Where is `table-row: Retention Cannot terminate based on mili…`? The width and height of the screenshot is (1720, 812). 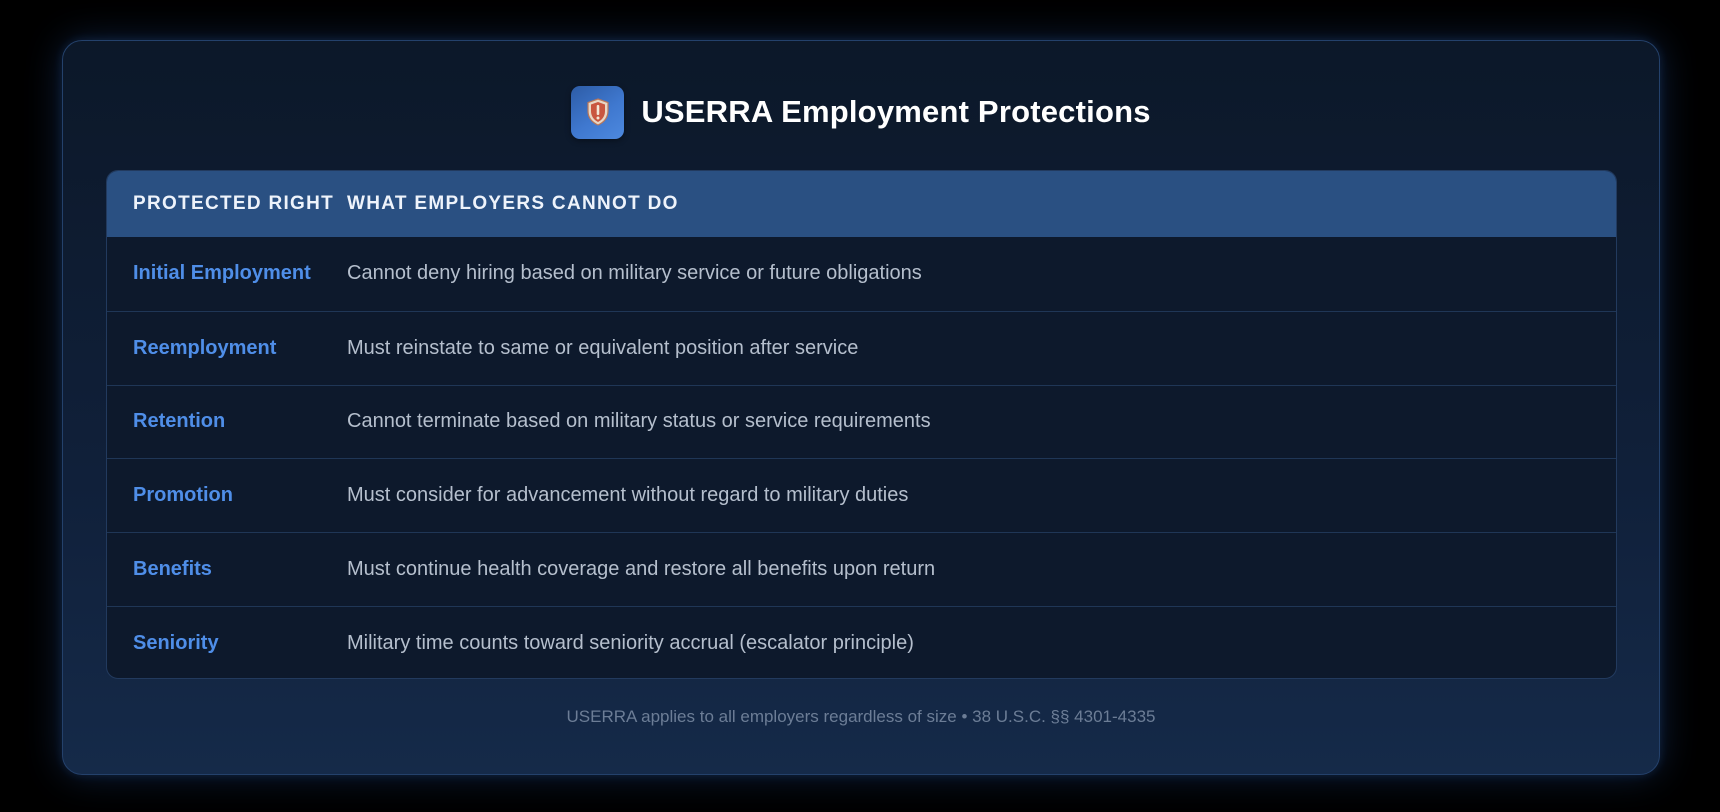
table-row: Retention Cannot terminate based on mili… is located at coordinates (861, 421).